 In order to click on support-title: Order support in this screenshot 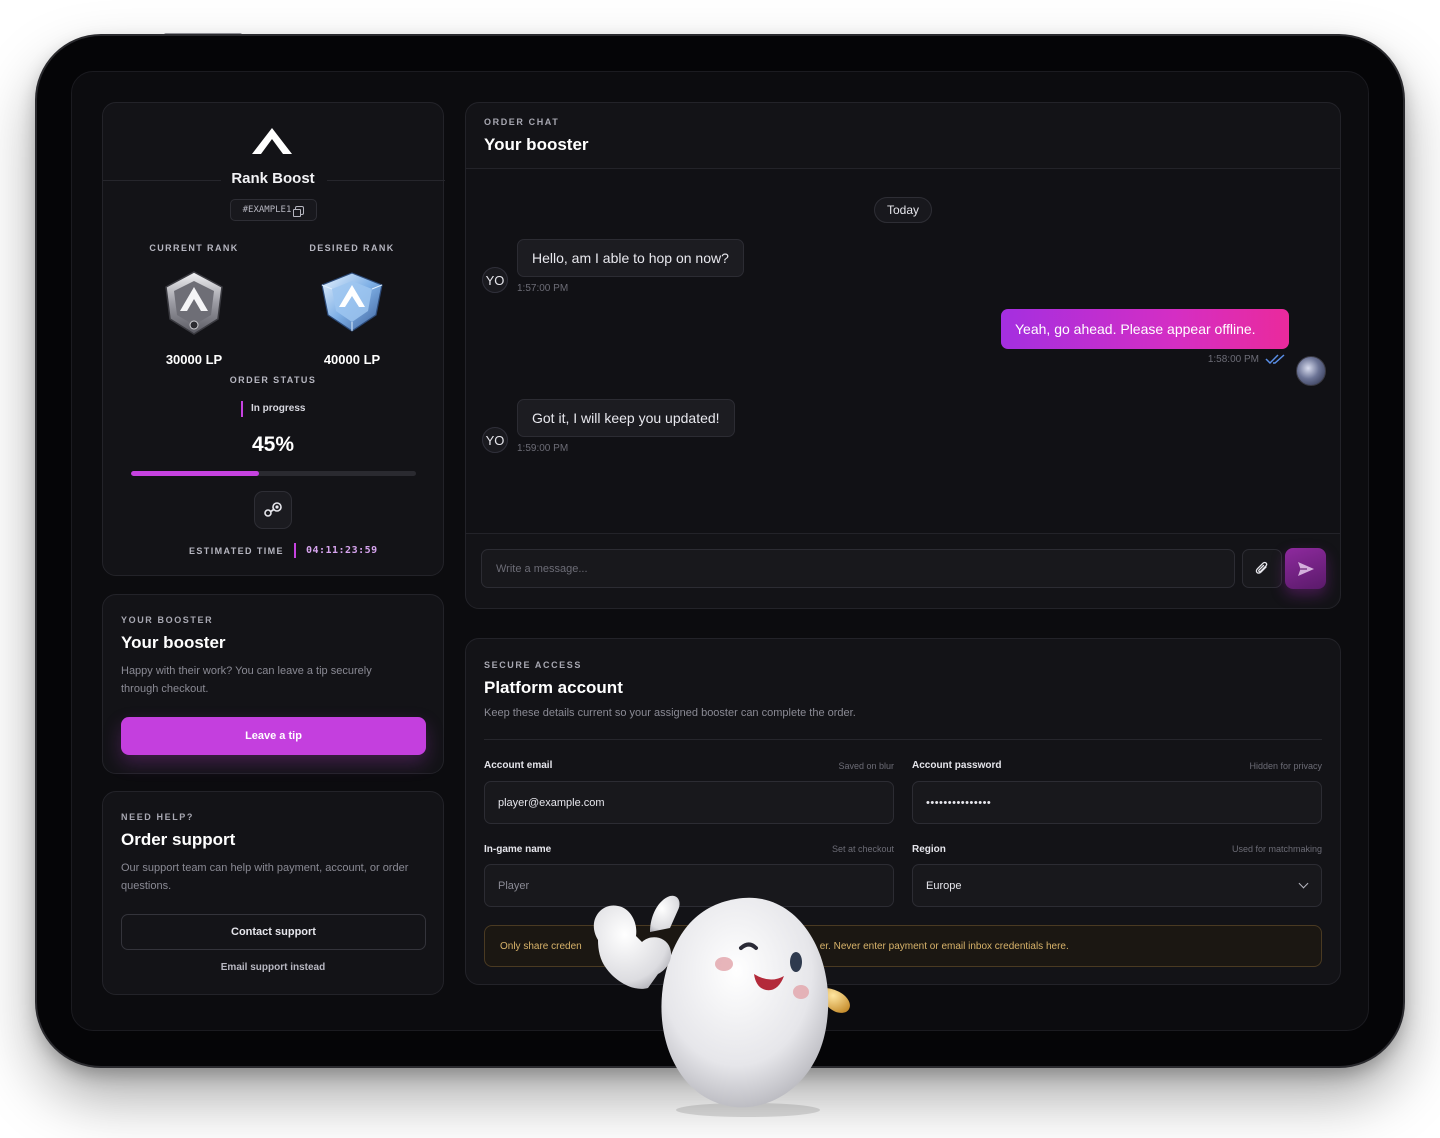, I will do `click(178, 839)`.